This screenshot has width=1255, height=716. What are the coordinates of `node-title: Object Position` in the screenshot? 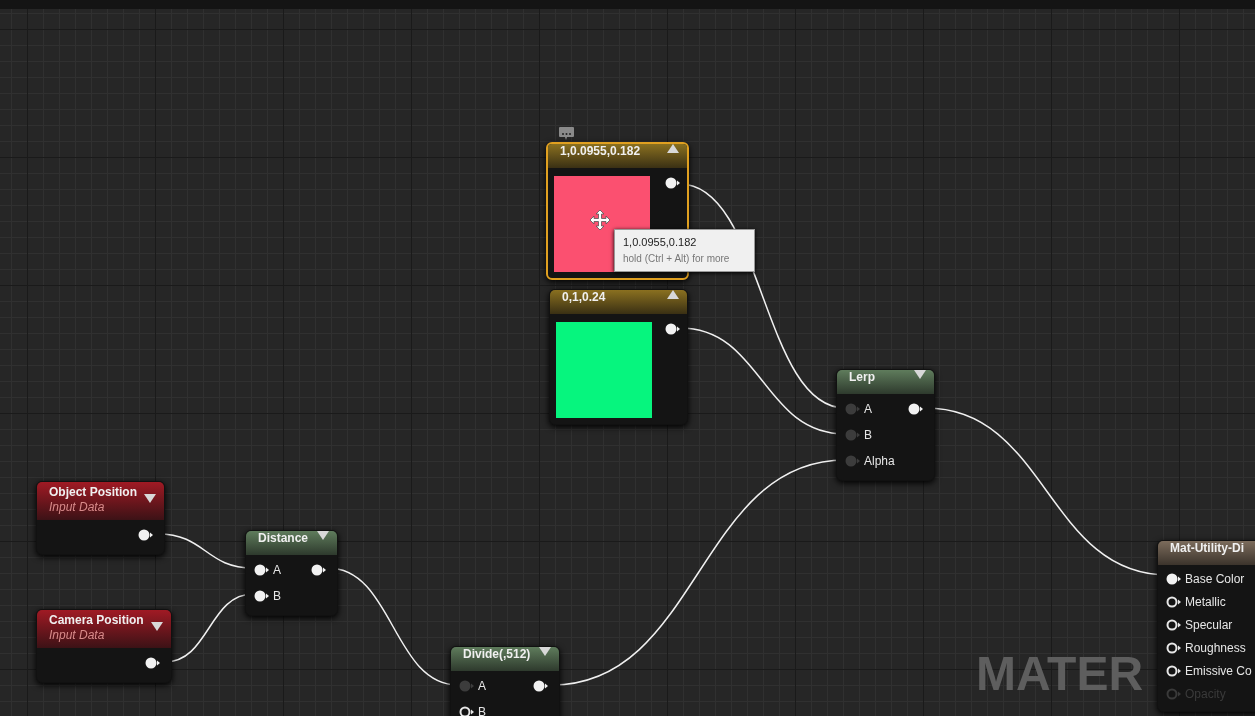 It's located at (93, 492).